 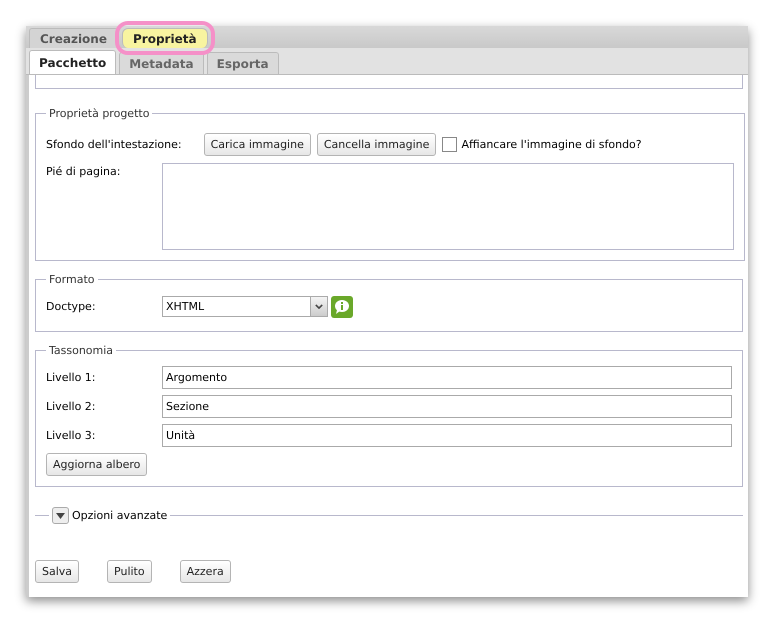 I want to click on section-label: Opzioni avanzate, so click(x=120, y=515).